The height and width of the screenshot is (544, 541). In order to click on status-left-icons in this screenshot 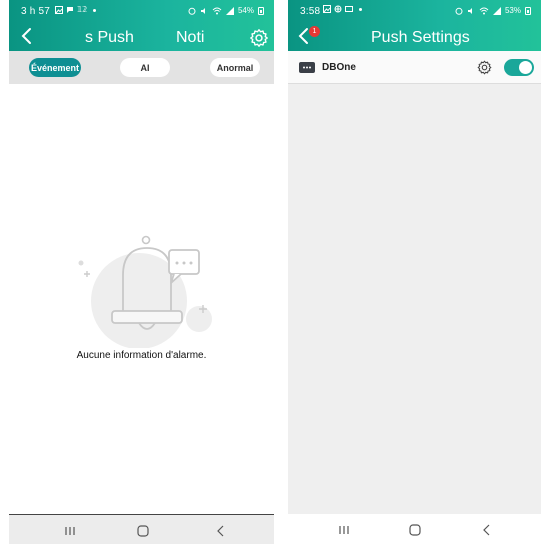, I will do `click(342, 9)`.